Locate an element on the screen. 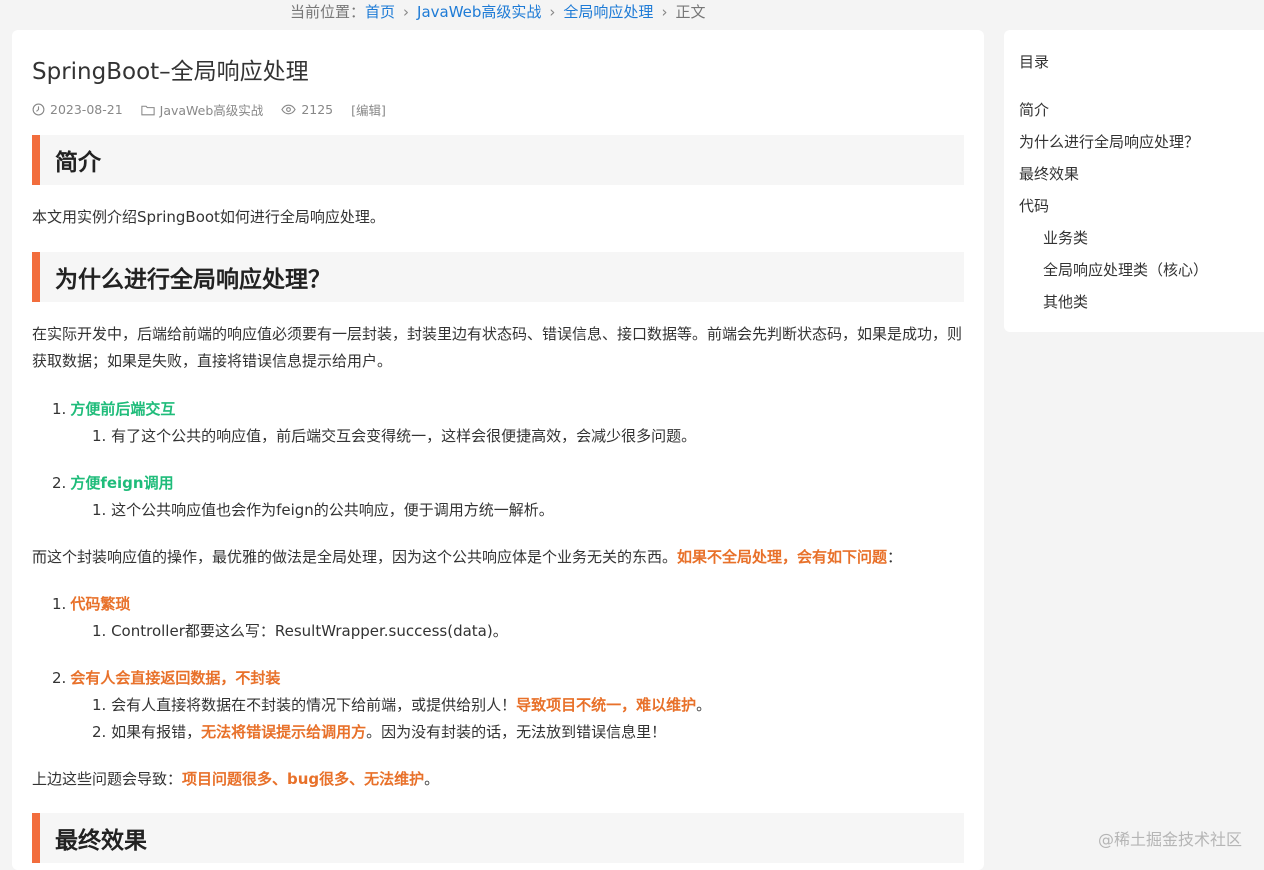  toc-item-why: 为什么进行全局响应处理？ is located at coordinates (1109, 141).